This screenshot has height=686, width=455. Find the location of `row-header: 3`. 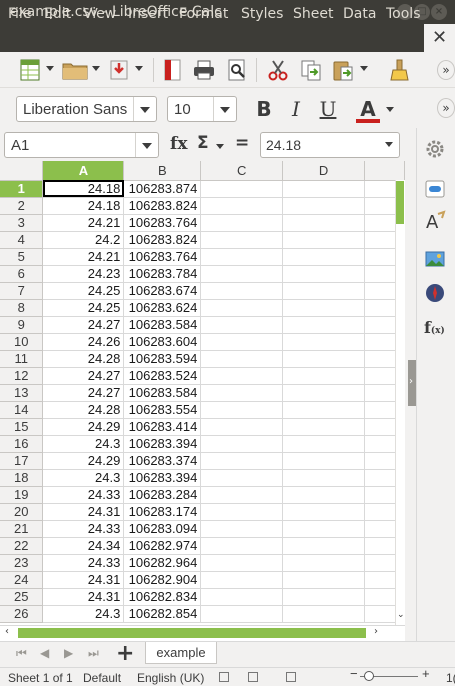

row-header: 3 is located at coordinates (22, 223).